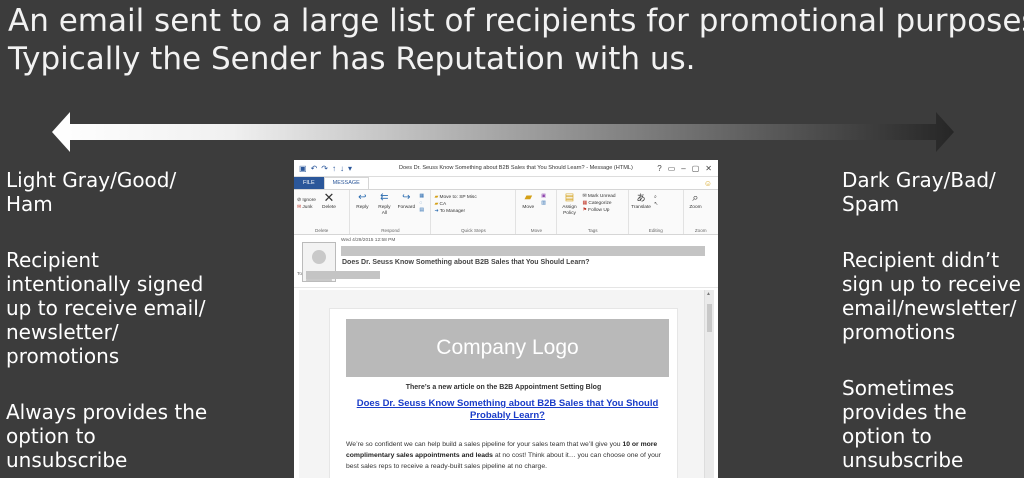  What do you see at coordinates (708, 168) in the screenshot?
I see `close-button: ✕` at bounding box center [708, 168].